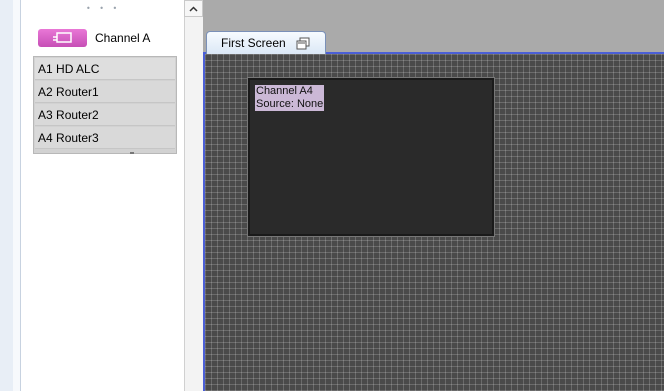  I want to click on channel-header: Channel A, so click(94, 38).